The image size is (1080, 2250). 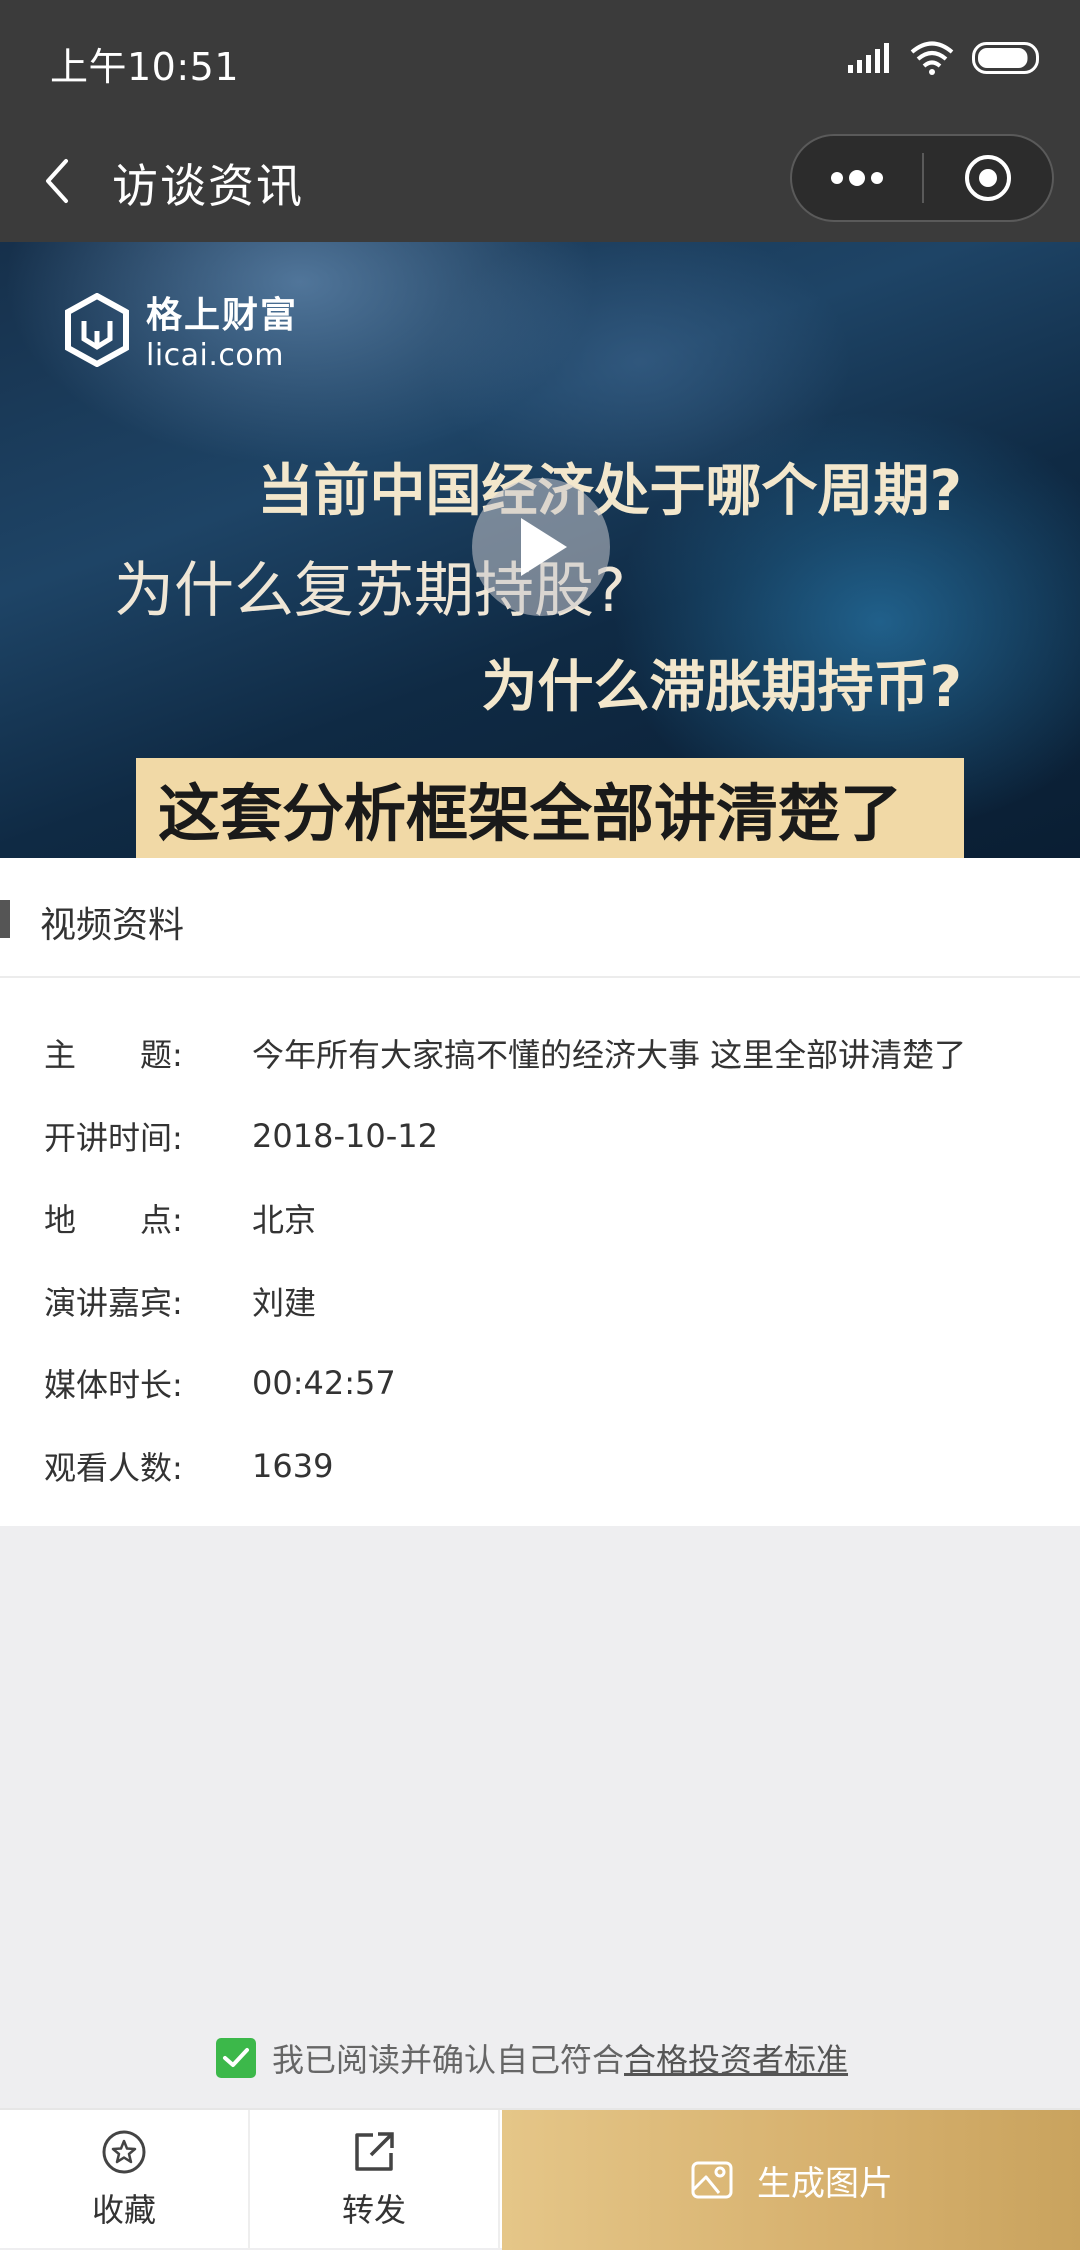 I want to click on qualified-investor-link: 合格投资者标准, so click(x=736, y=2058).